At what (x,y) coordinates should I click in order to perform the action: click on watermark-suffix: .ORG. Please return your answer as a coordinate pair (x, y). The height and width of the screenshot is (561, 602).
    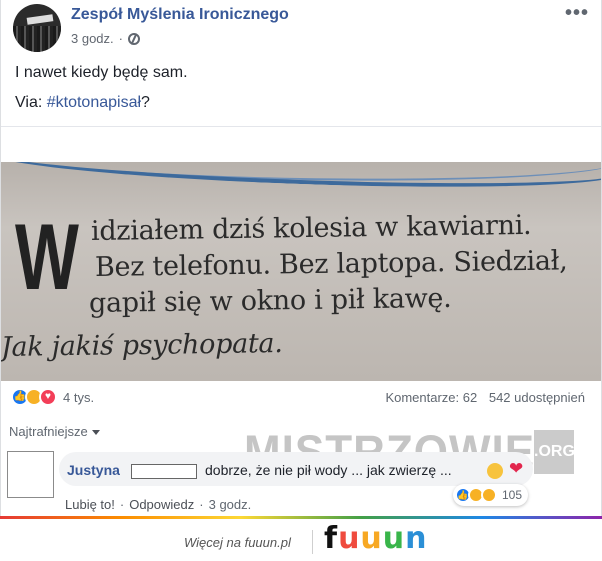
    Looking at the image, I should click on (554, 452).